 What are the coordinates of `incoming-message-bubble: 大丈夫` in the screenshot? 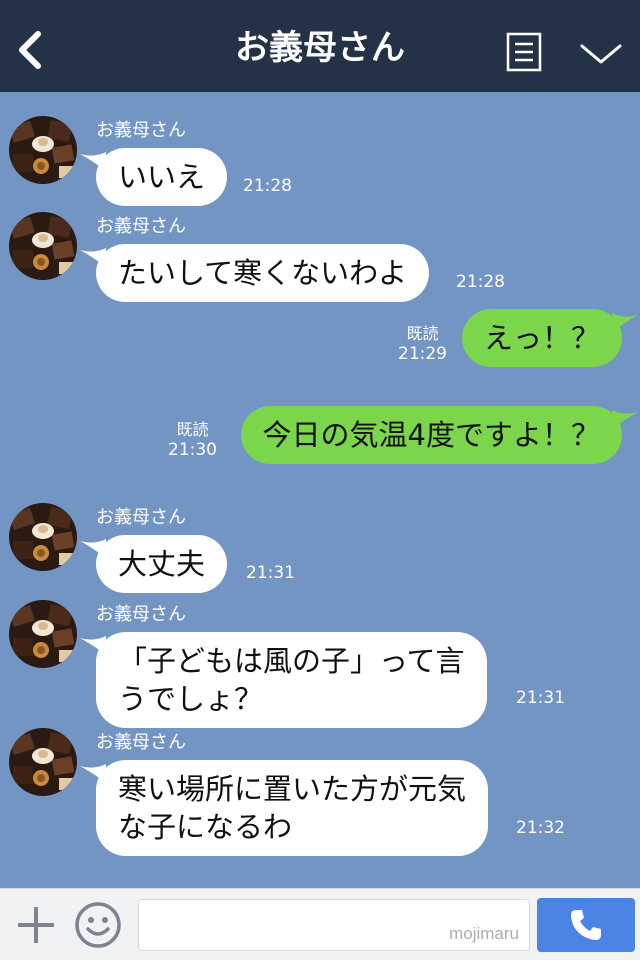 It's located at (162, 564).